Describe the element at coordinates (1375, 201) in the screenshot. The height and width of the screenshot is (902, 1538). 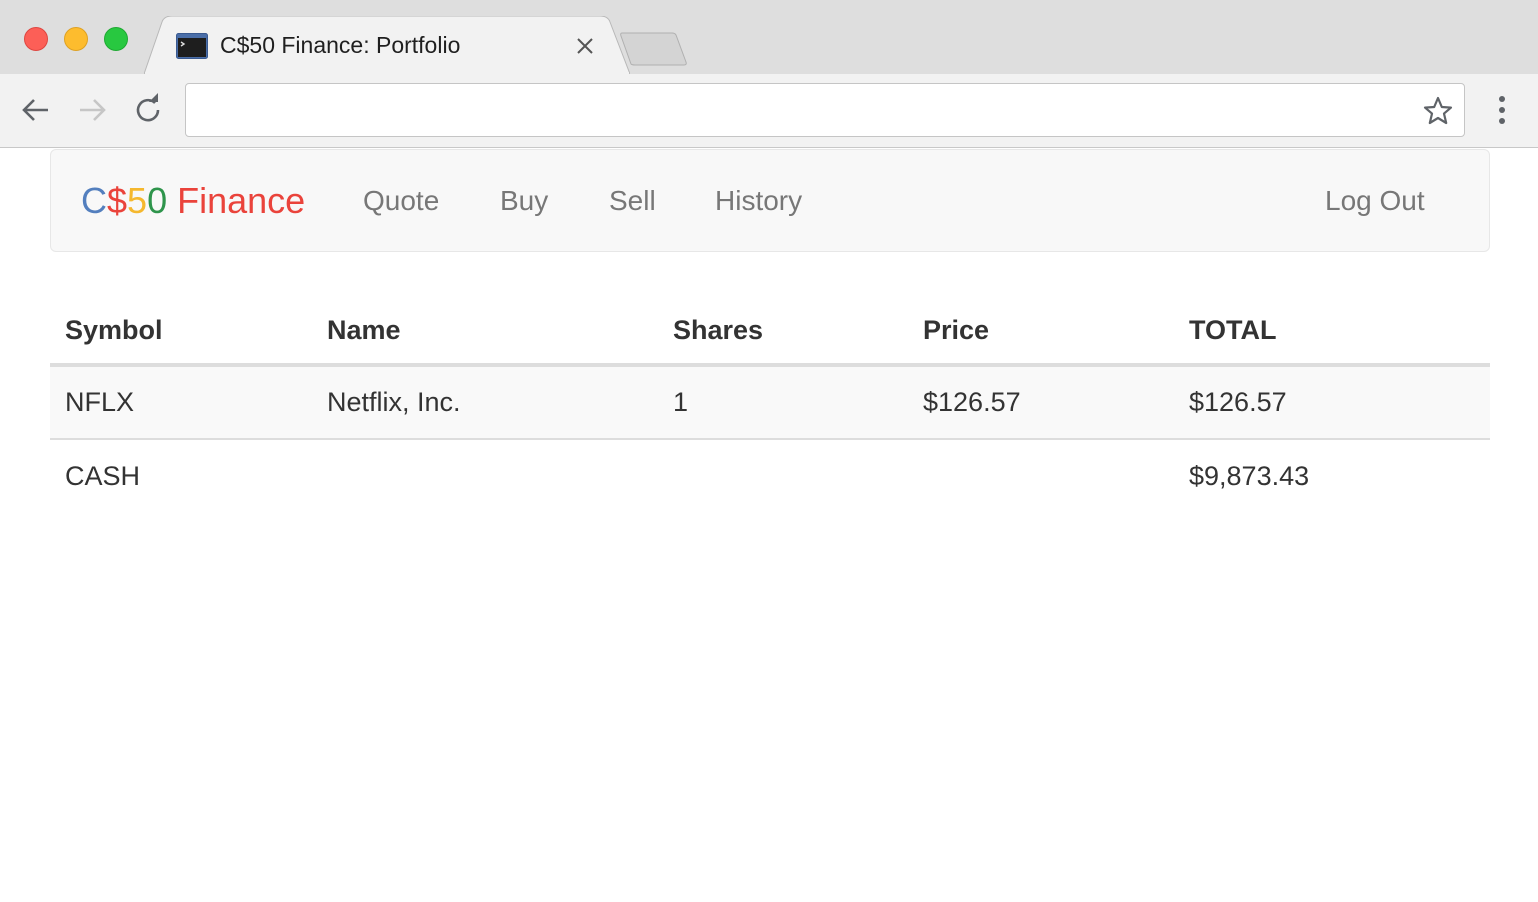
I see `nav-link-logout: Log Out` at that location.